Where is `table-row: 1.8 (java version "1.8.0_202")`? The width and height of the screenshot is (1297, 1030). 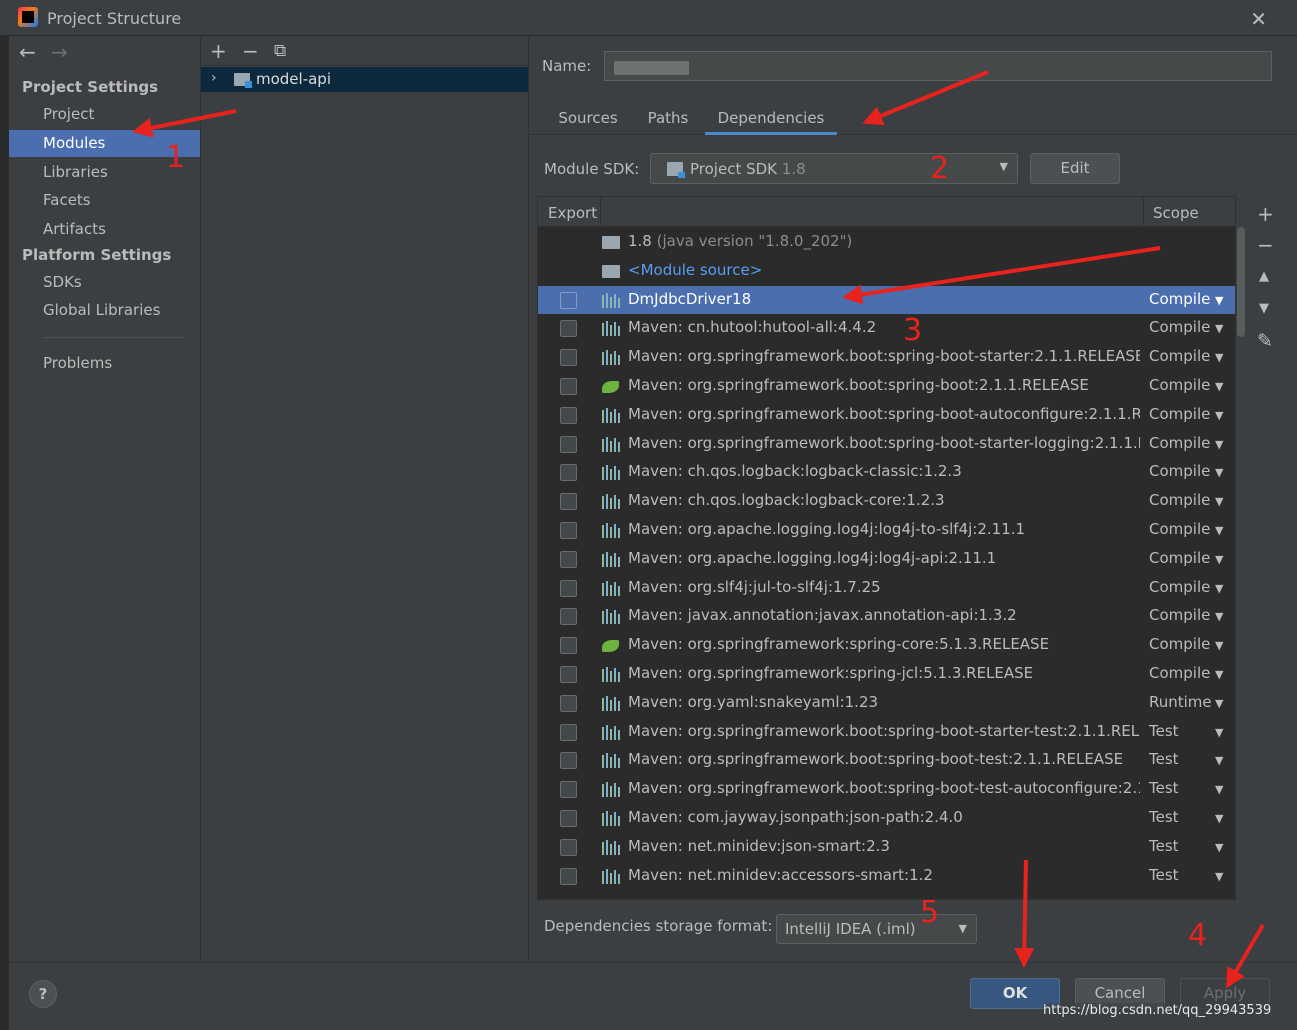 table-row: 1.8 (java version "1.8.0_202") is located at coordinates (886, 242).